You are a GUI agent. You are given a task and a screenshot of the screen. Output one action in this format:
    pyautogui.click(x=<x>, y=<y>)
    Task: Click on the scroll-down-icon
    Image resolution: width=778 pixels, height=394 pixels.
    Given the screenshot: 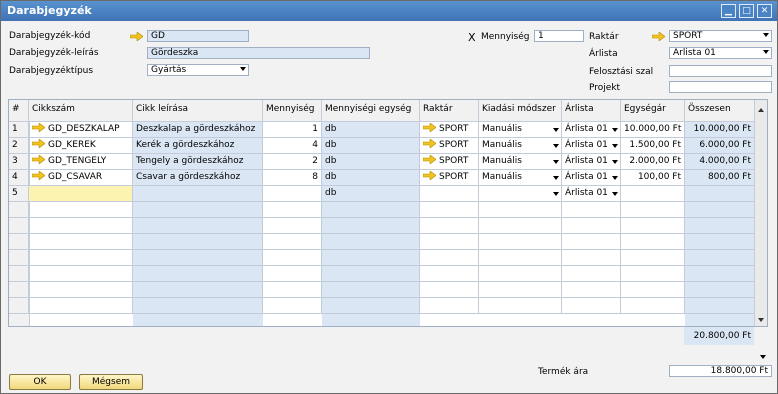 What is the action you would take?
    pyautogui.click(x=761, y=320)
    